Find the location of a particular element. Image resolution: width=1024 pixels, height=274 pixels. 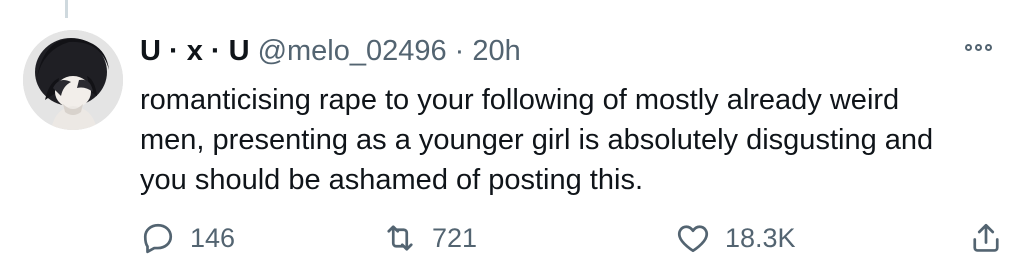

reply-icon is located at coordinates (158, 238).